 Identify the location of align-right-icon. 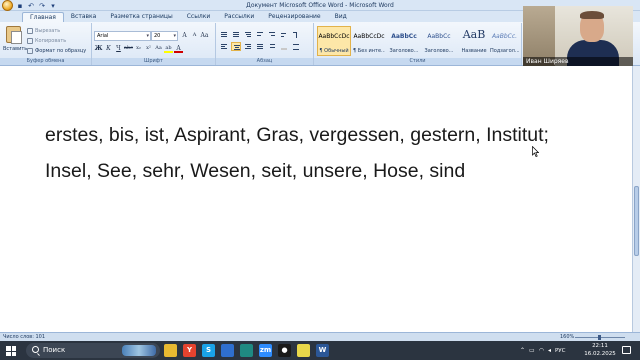
(248, 46).